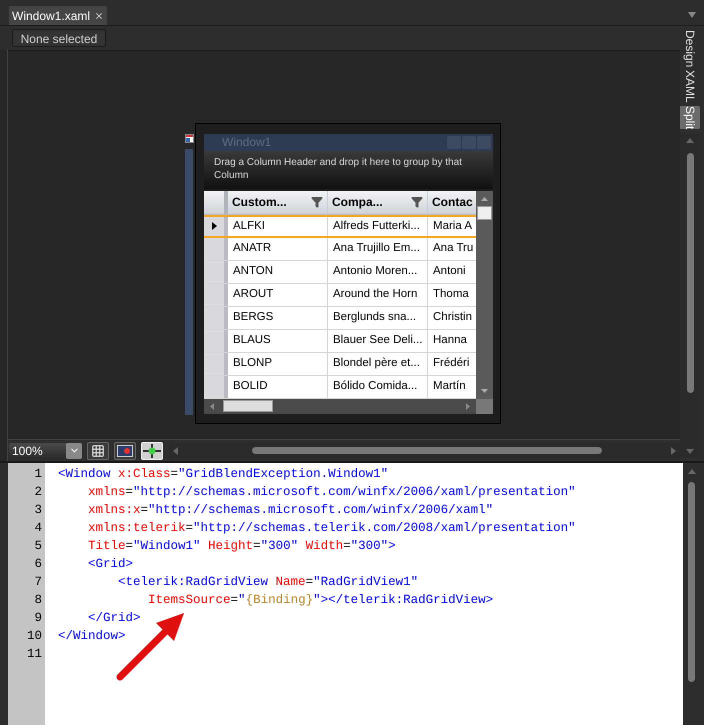 This screenshot has height=725, width=704. I want to click on grid-cell-text: Ana Tru, so click(453, 248).